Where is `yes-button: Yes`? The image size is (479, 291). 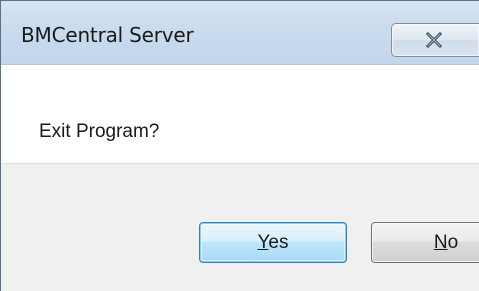
yes-button: Yes is located at coordinates (273, 242).